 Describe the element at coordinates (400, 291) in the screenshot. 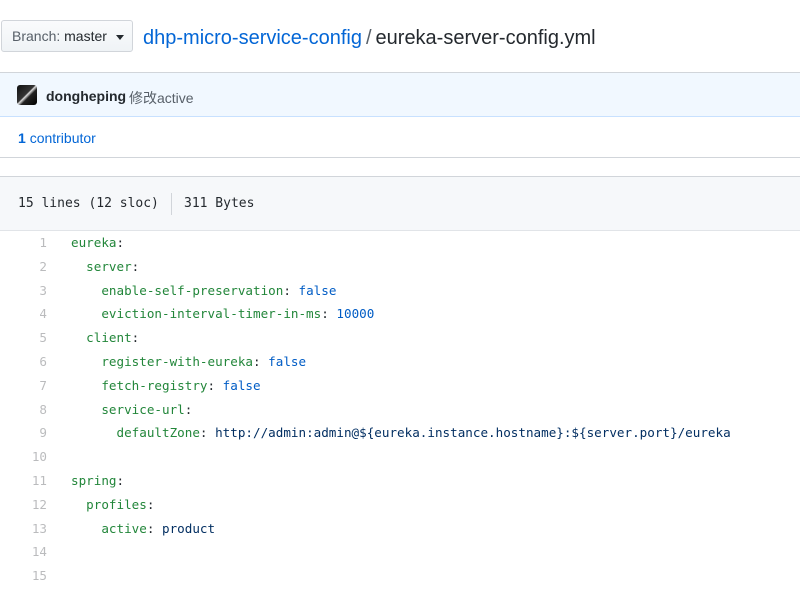

I see `code-line: 3 enable-self-preservation: false` at that location.